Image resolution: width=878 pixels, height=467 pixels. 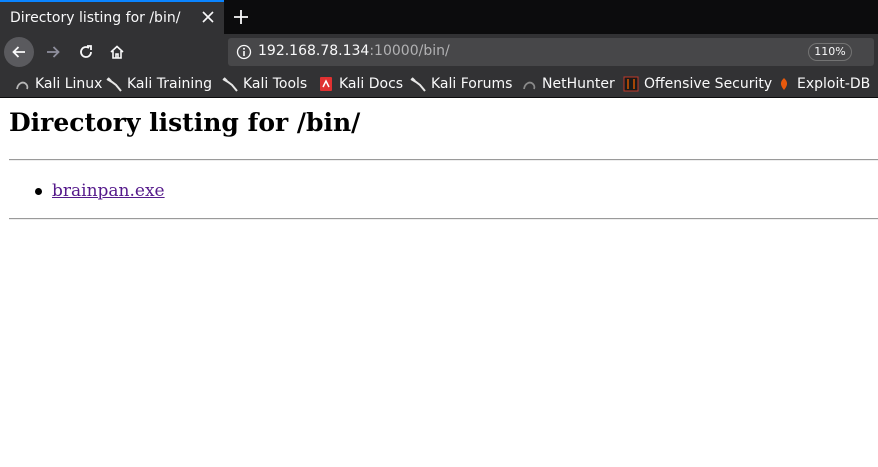 I want to click on kali-docs-icon, so click(x=326, y=84).